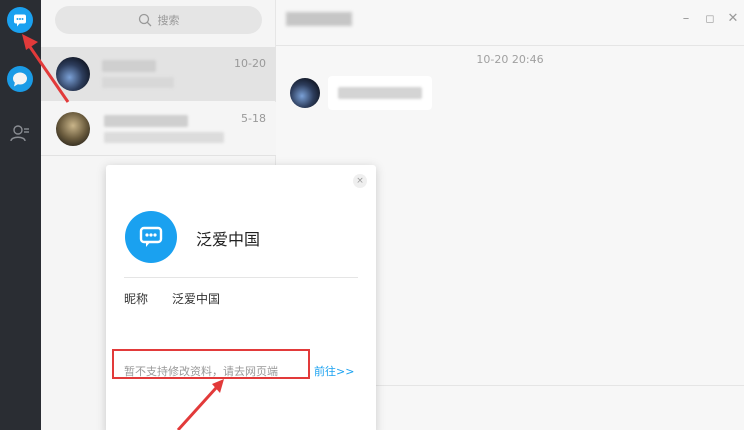  Describe the element at coordinates (168, 20) in the screenshot. I see `search-placeholder: 搜索` at that location.